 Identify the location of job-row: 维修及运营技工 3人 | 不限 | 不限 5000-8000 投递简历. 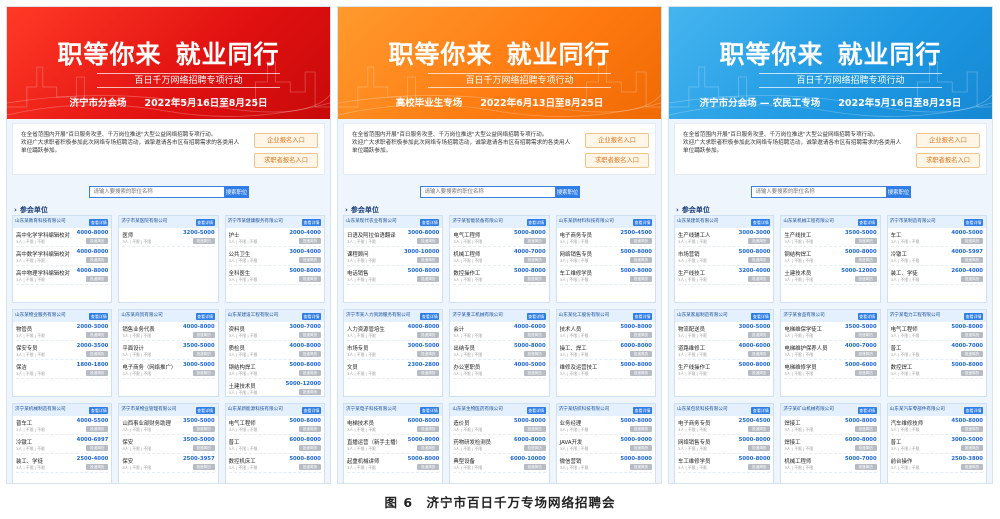
(605, 369).